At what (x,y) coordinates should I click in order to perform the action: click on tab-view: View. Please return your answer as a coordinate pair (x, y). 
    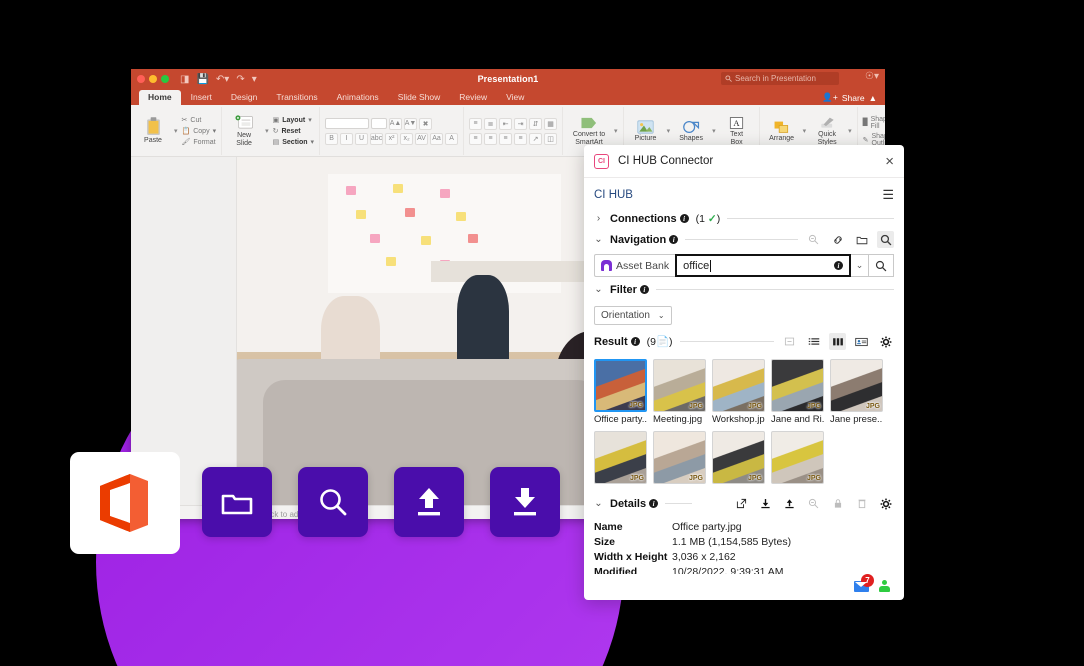
    Looking at the image, I should click on (515, 97).